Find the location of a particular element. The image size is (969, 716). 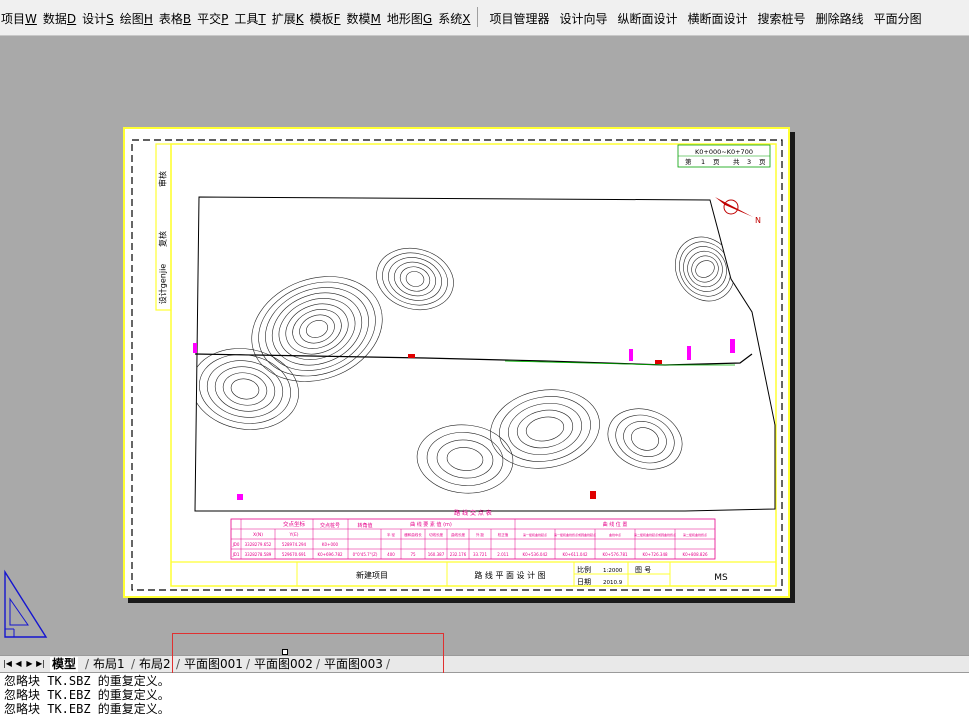

page-current: 1 is located at coordinates (703, 162).